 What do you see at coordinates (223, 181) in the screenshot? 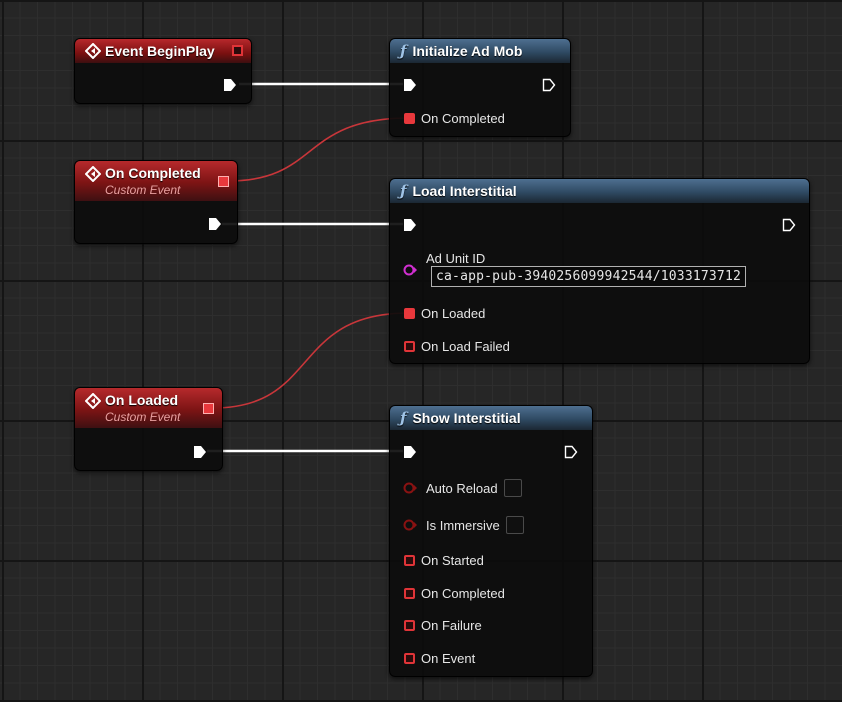
I see `on-completed-event-delegate-pin` at bounding box center [223, 181].